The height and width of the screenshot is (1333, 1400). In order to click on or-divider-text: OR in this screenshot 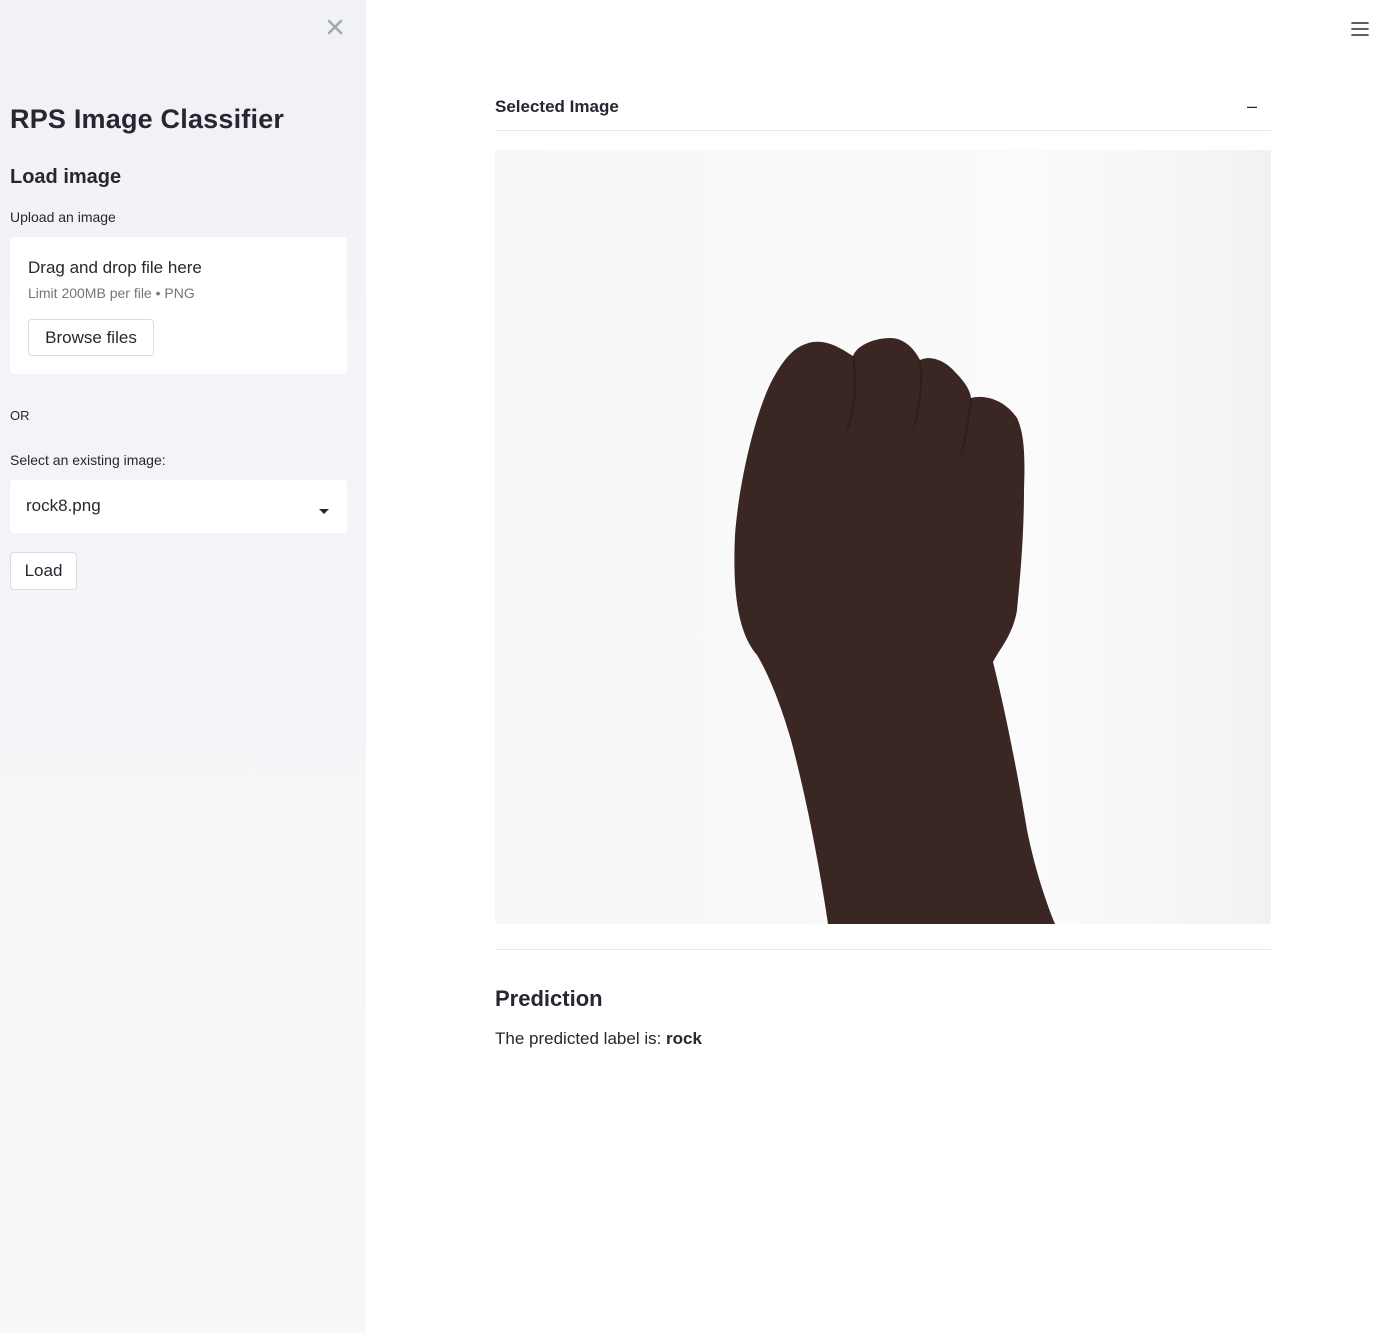, I will do `click(20, 415)`.